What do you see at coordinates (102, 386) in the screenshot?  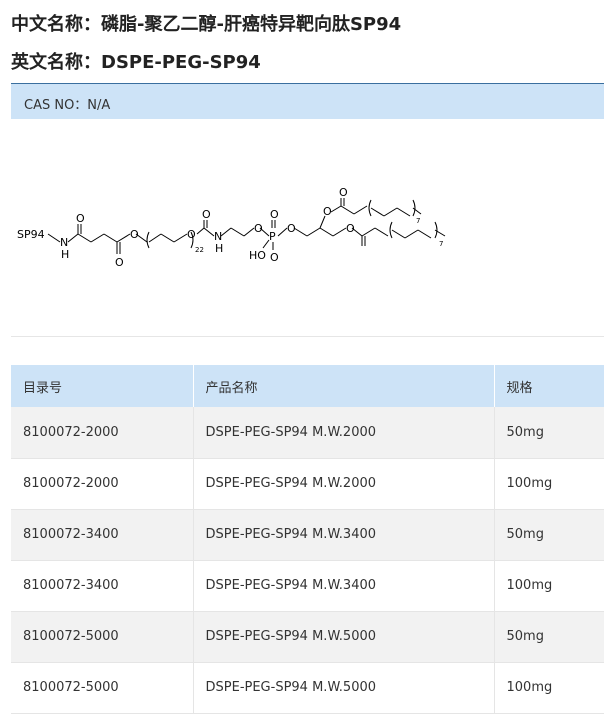 I see `column-header-catalog-number: 目录号` at bounding box center [102, 386].